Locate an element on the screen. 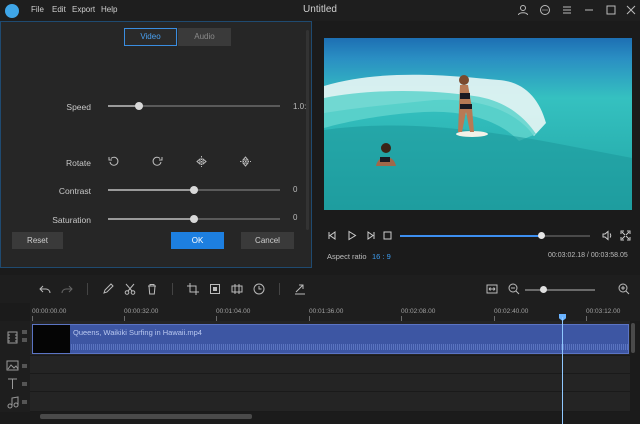 Image resolution: width=640 pixels, height=424 pixels. zoom-in-icon is located at coordinates (624, 289).